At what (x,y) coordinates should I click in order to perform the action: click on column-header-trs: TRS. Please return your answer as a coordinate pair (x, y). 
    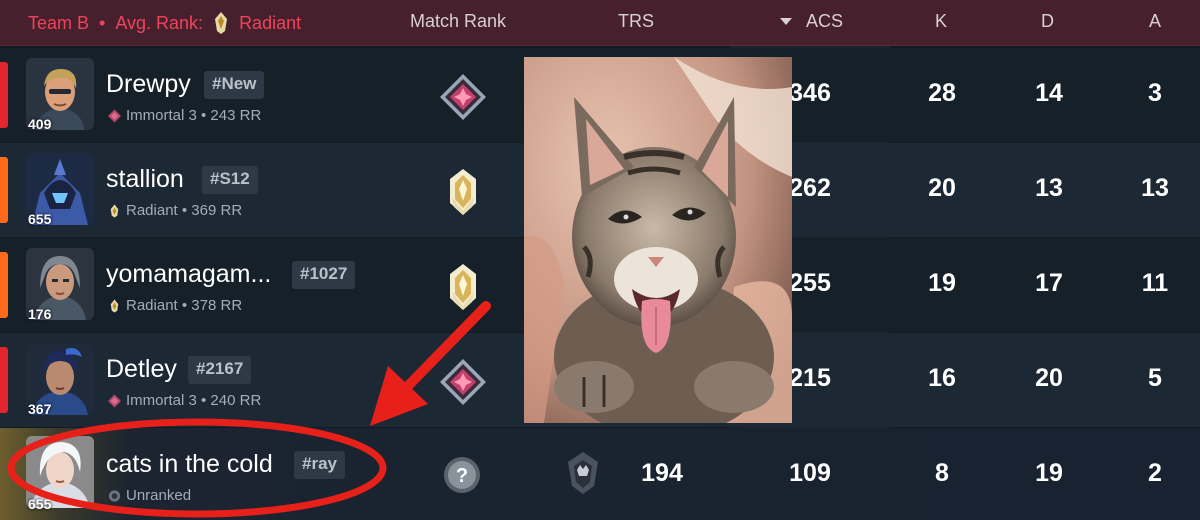
    Looking at the image, I should click on (636, 21).